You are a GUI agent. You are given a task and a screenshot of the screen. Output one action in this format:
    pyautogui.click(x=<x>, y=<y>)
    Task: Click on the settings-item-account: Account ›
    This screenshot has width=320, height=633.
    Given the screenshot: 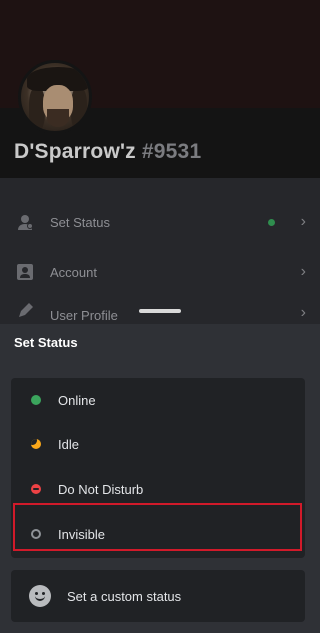 What is the action you would take?
    pyautogui.click(x=160, y=272)
    